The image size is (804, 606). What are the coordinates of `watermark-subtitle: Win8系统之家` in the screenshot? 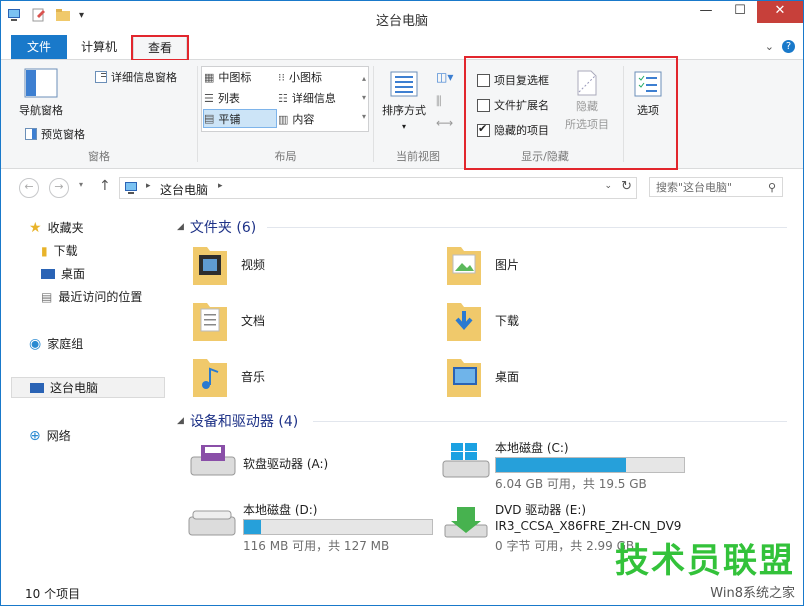 It's located at (752, 593).